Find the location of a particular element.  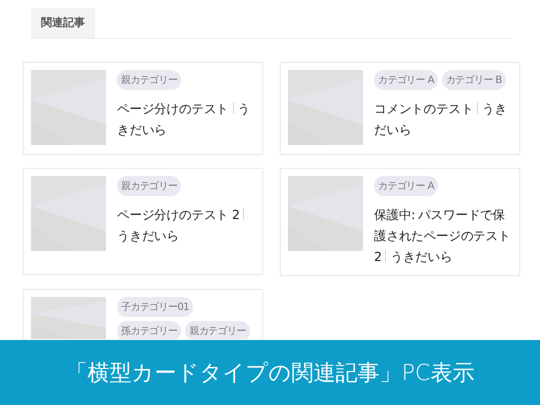

post-card: カテゴリー A カテゴリー B コメントのテスト うきだいら is located at coordinates (400, 108).